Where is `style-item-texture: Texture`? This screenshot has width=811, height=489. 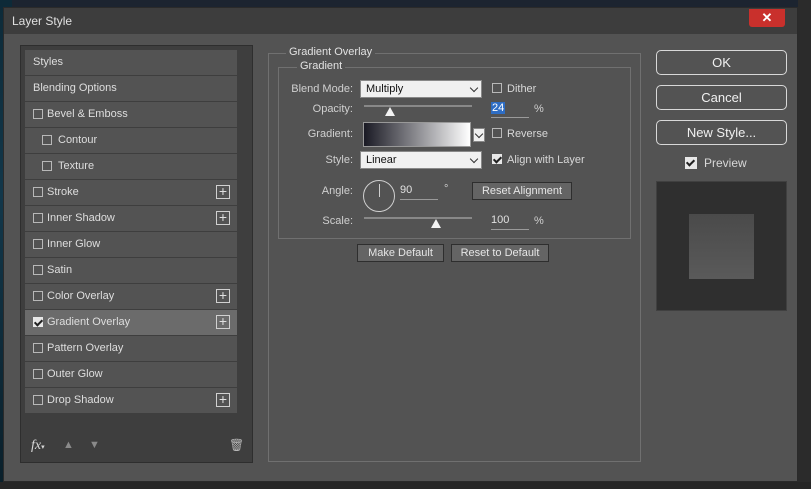
style-item-texture: Texture is located at coordinates (131, 166).